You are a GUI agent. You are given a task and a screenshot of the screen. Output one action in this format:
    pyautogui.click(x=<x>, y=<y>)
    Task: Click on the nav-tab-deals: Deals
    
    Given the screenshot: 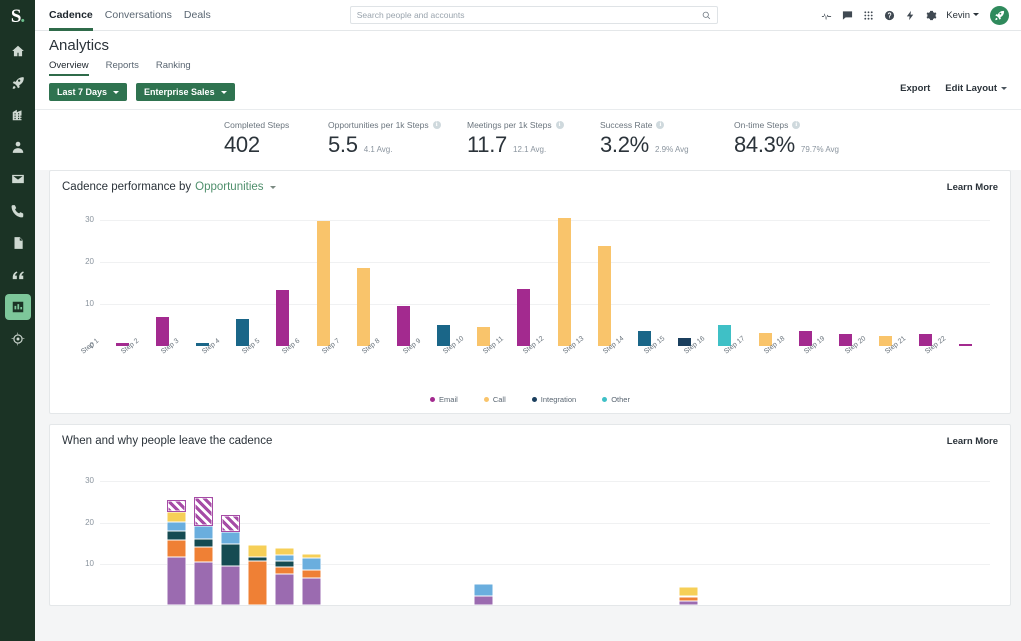 What is the action you would take?
    pyautogui.click(x=197, y=15)
    